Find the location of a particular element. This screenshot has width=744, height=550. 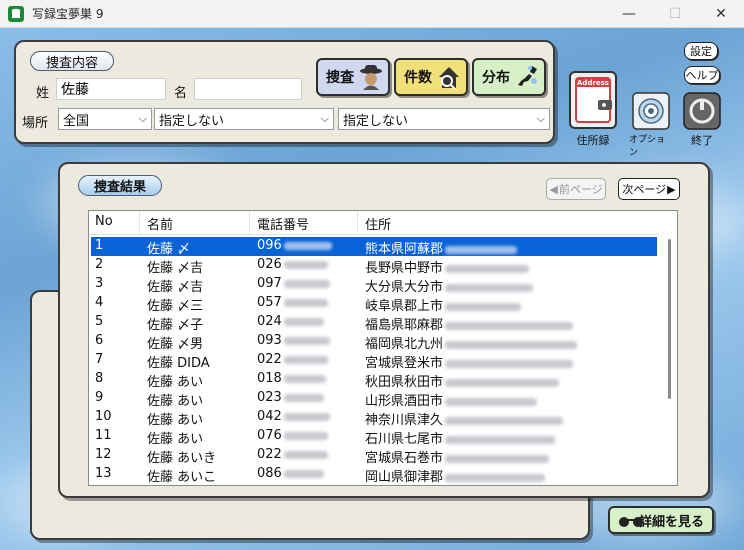

table-row: 4 佐藤 〆三 057 岐阜県郡上市 is located at coordinates (374, 304).